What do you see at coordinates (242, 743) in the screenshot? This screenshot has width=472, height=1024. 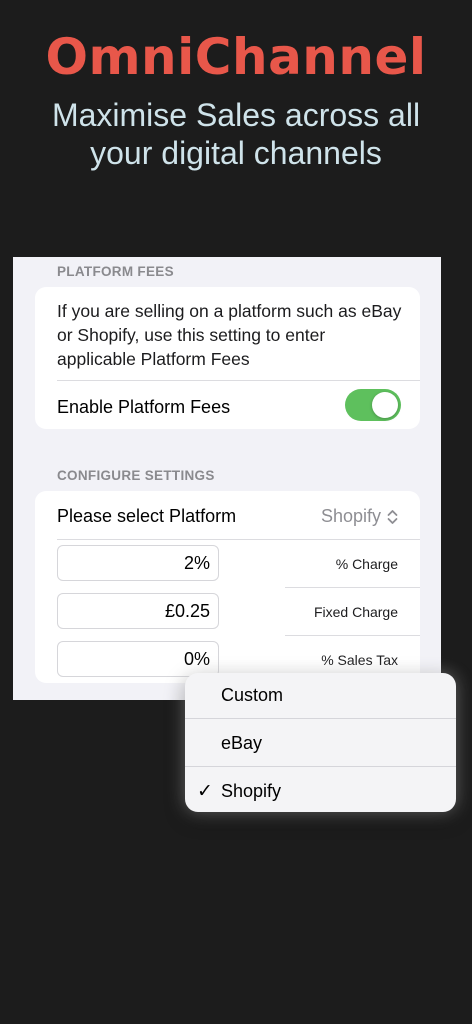 I see `menu-item-label: eBay` at bounding box center [242, 743].